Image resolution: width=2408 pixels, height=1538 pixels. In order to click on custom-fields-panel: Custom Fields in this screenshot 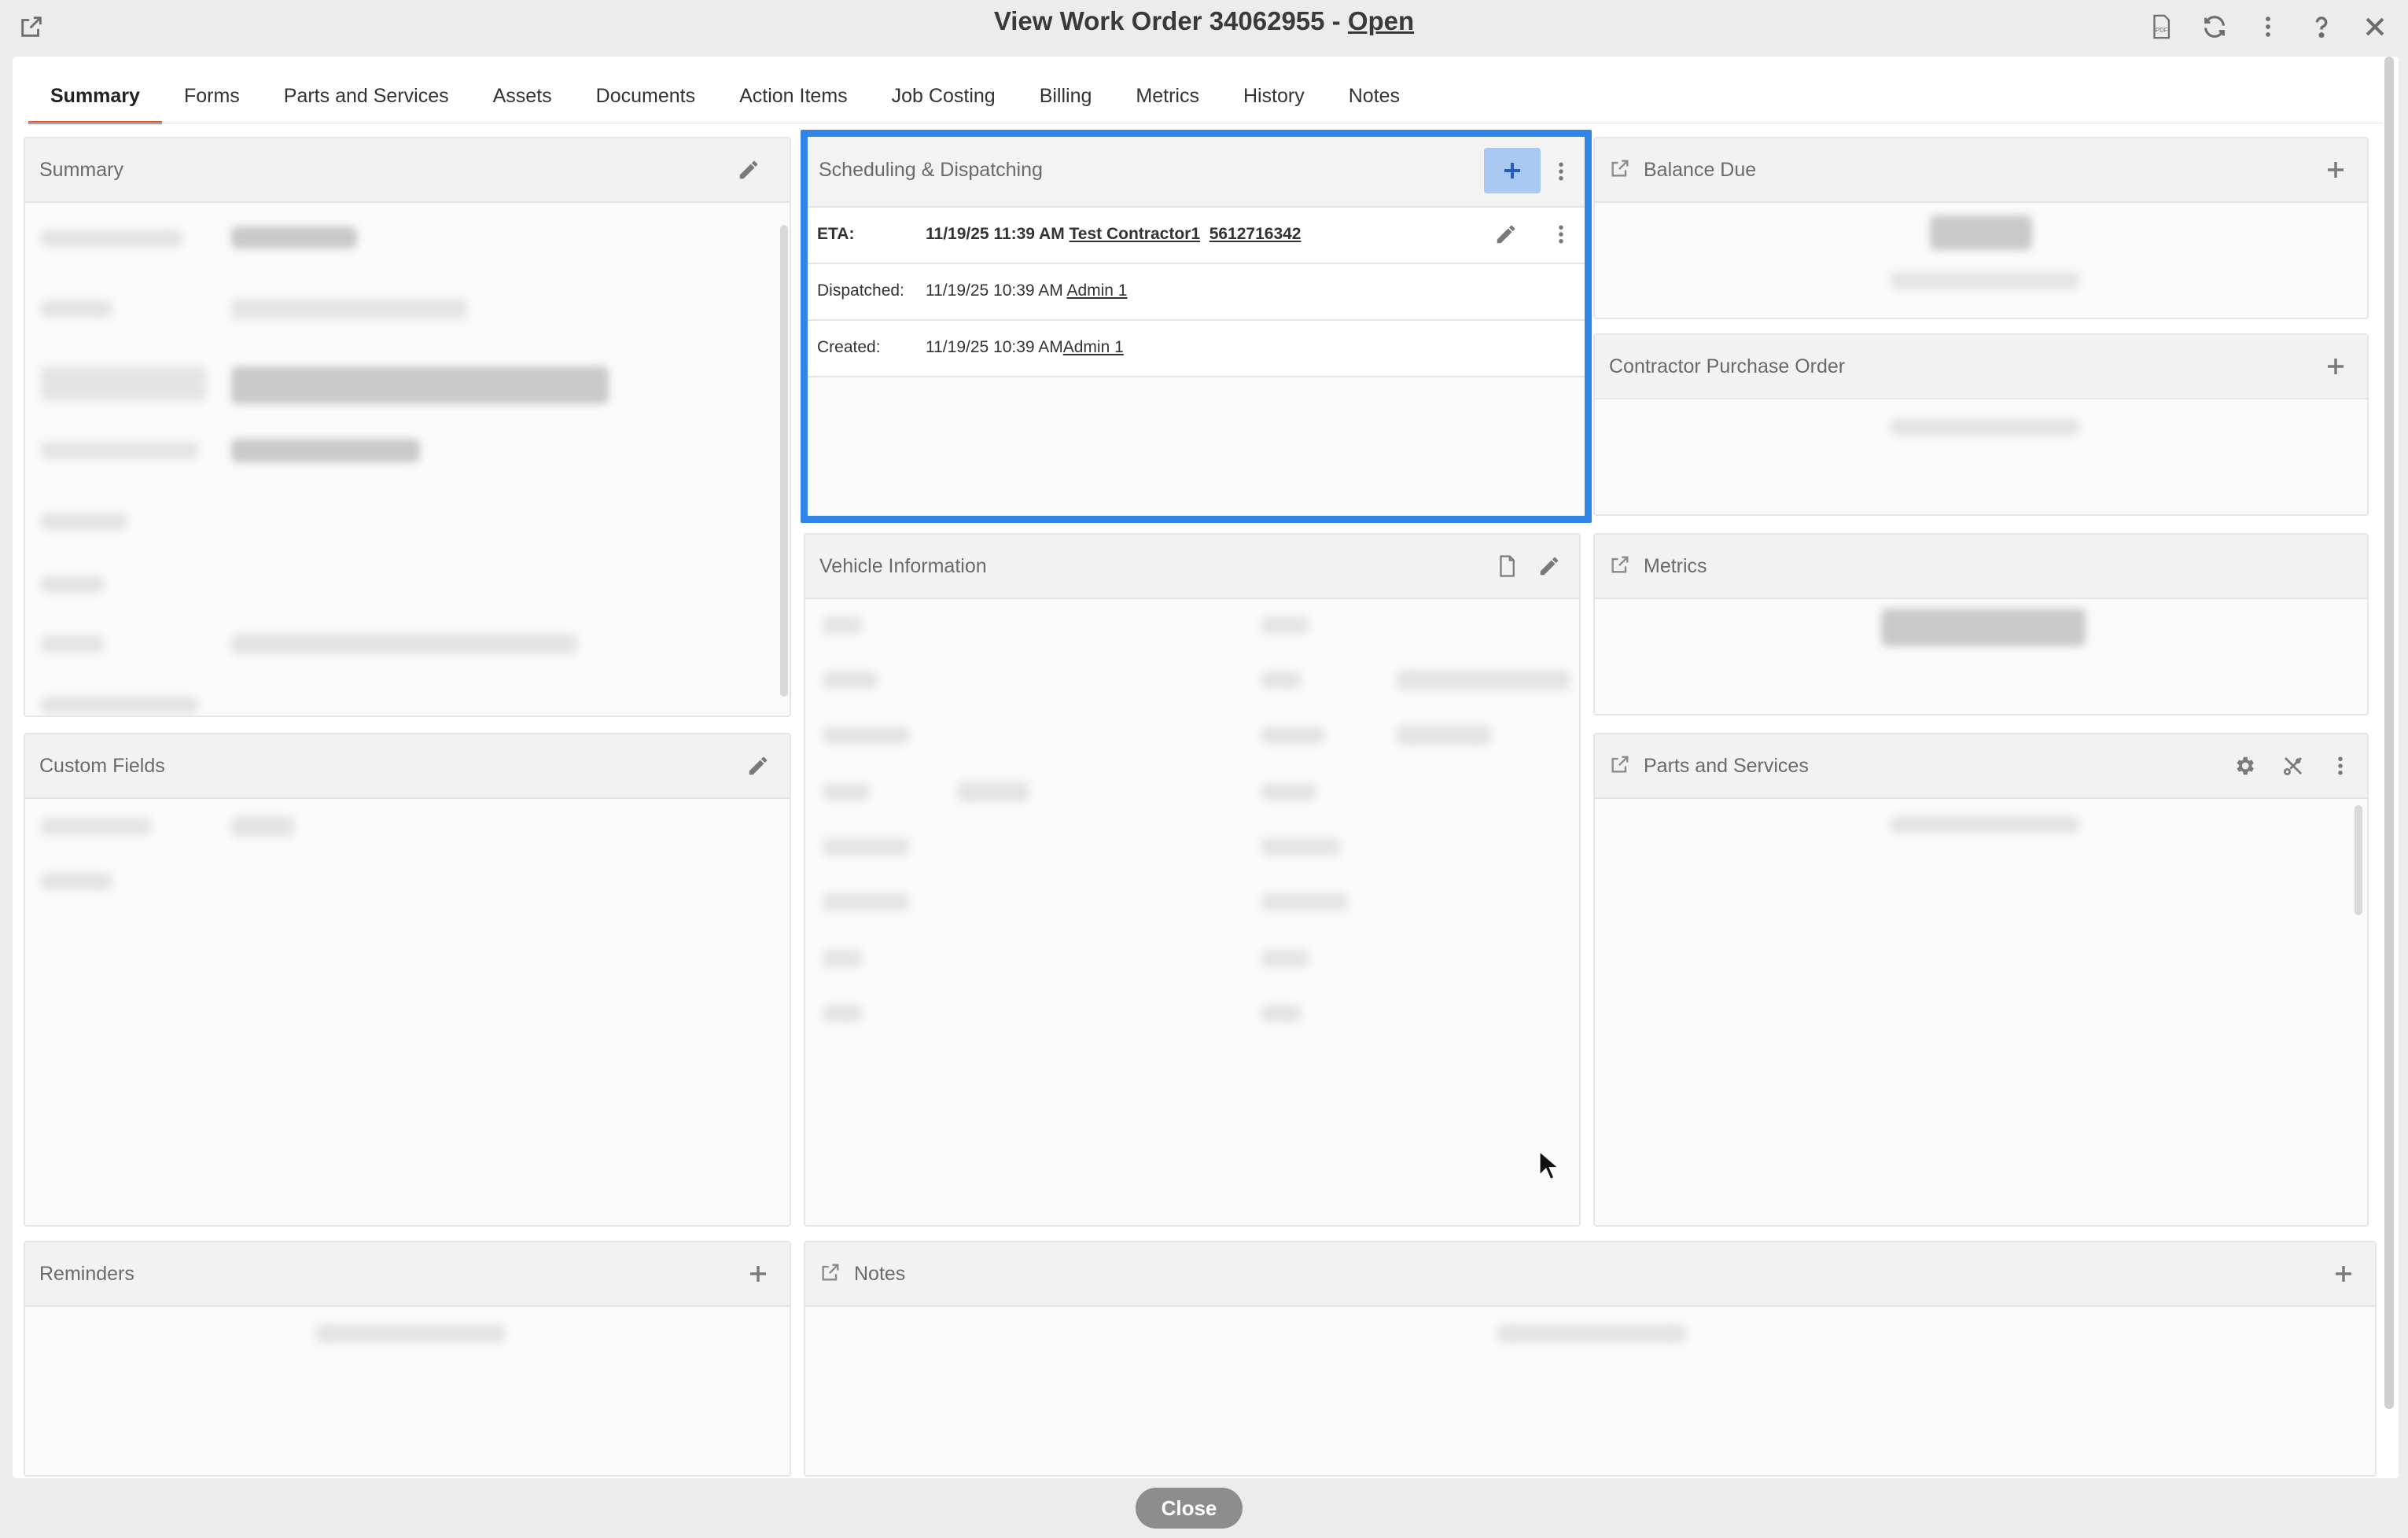, I will do `click(407, 980)`.